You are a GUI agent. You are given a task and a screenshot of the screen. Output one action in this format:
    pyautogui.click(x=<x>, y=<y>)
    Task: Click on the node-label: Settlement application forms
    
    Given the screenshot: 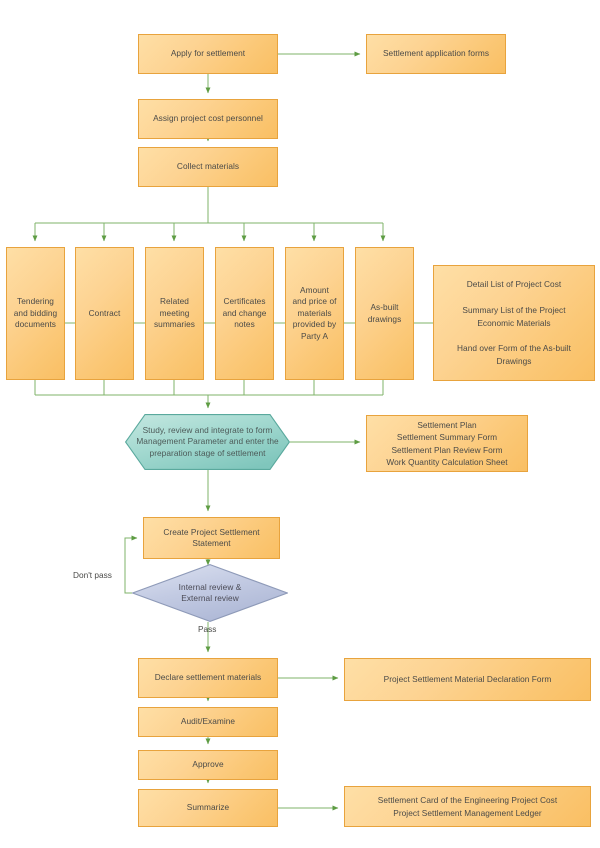 What is the action you would take?
    pyautogui.click(x=436, y=53)
    